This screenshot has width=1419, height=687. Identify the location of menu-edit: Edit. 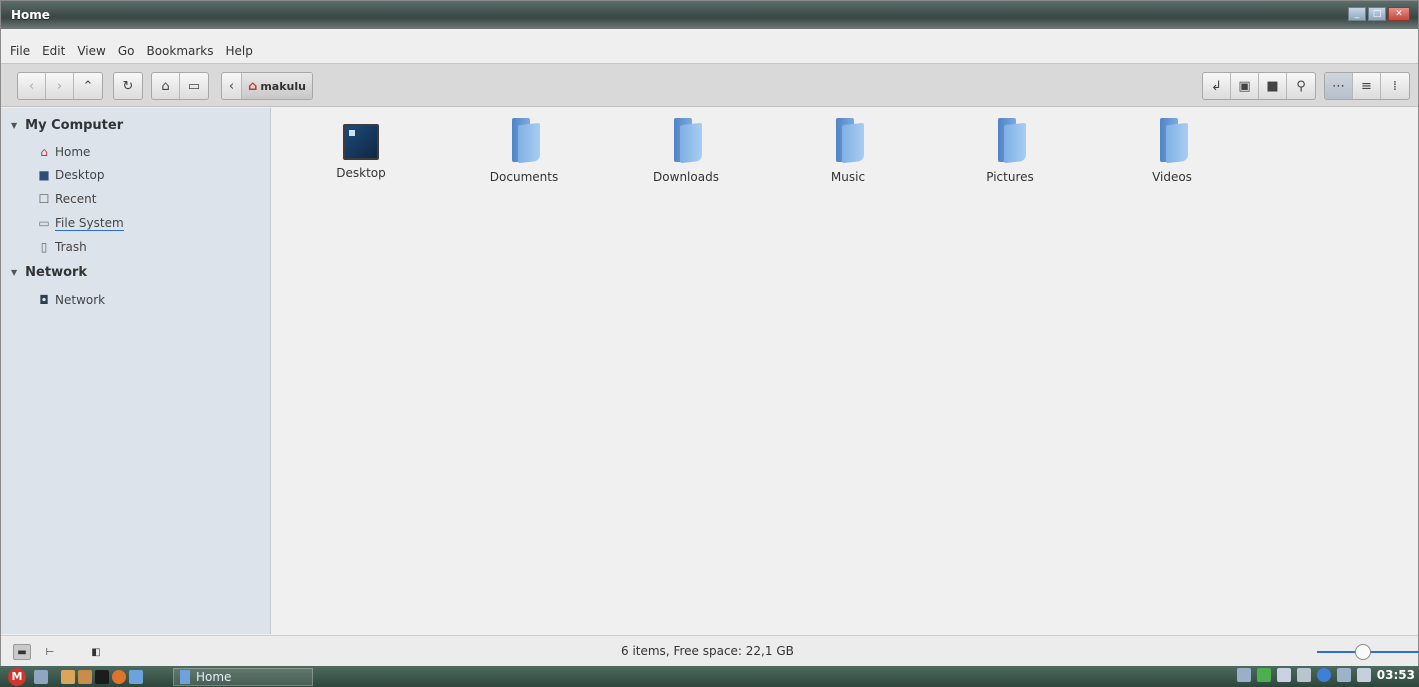
(53, 51).